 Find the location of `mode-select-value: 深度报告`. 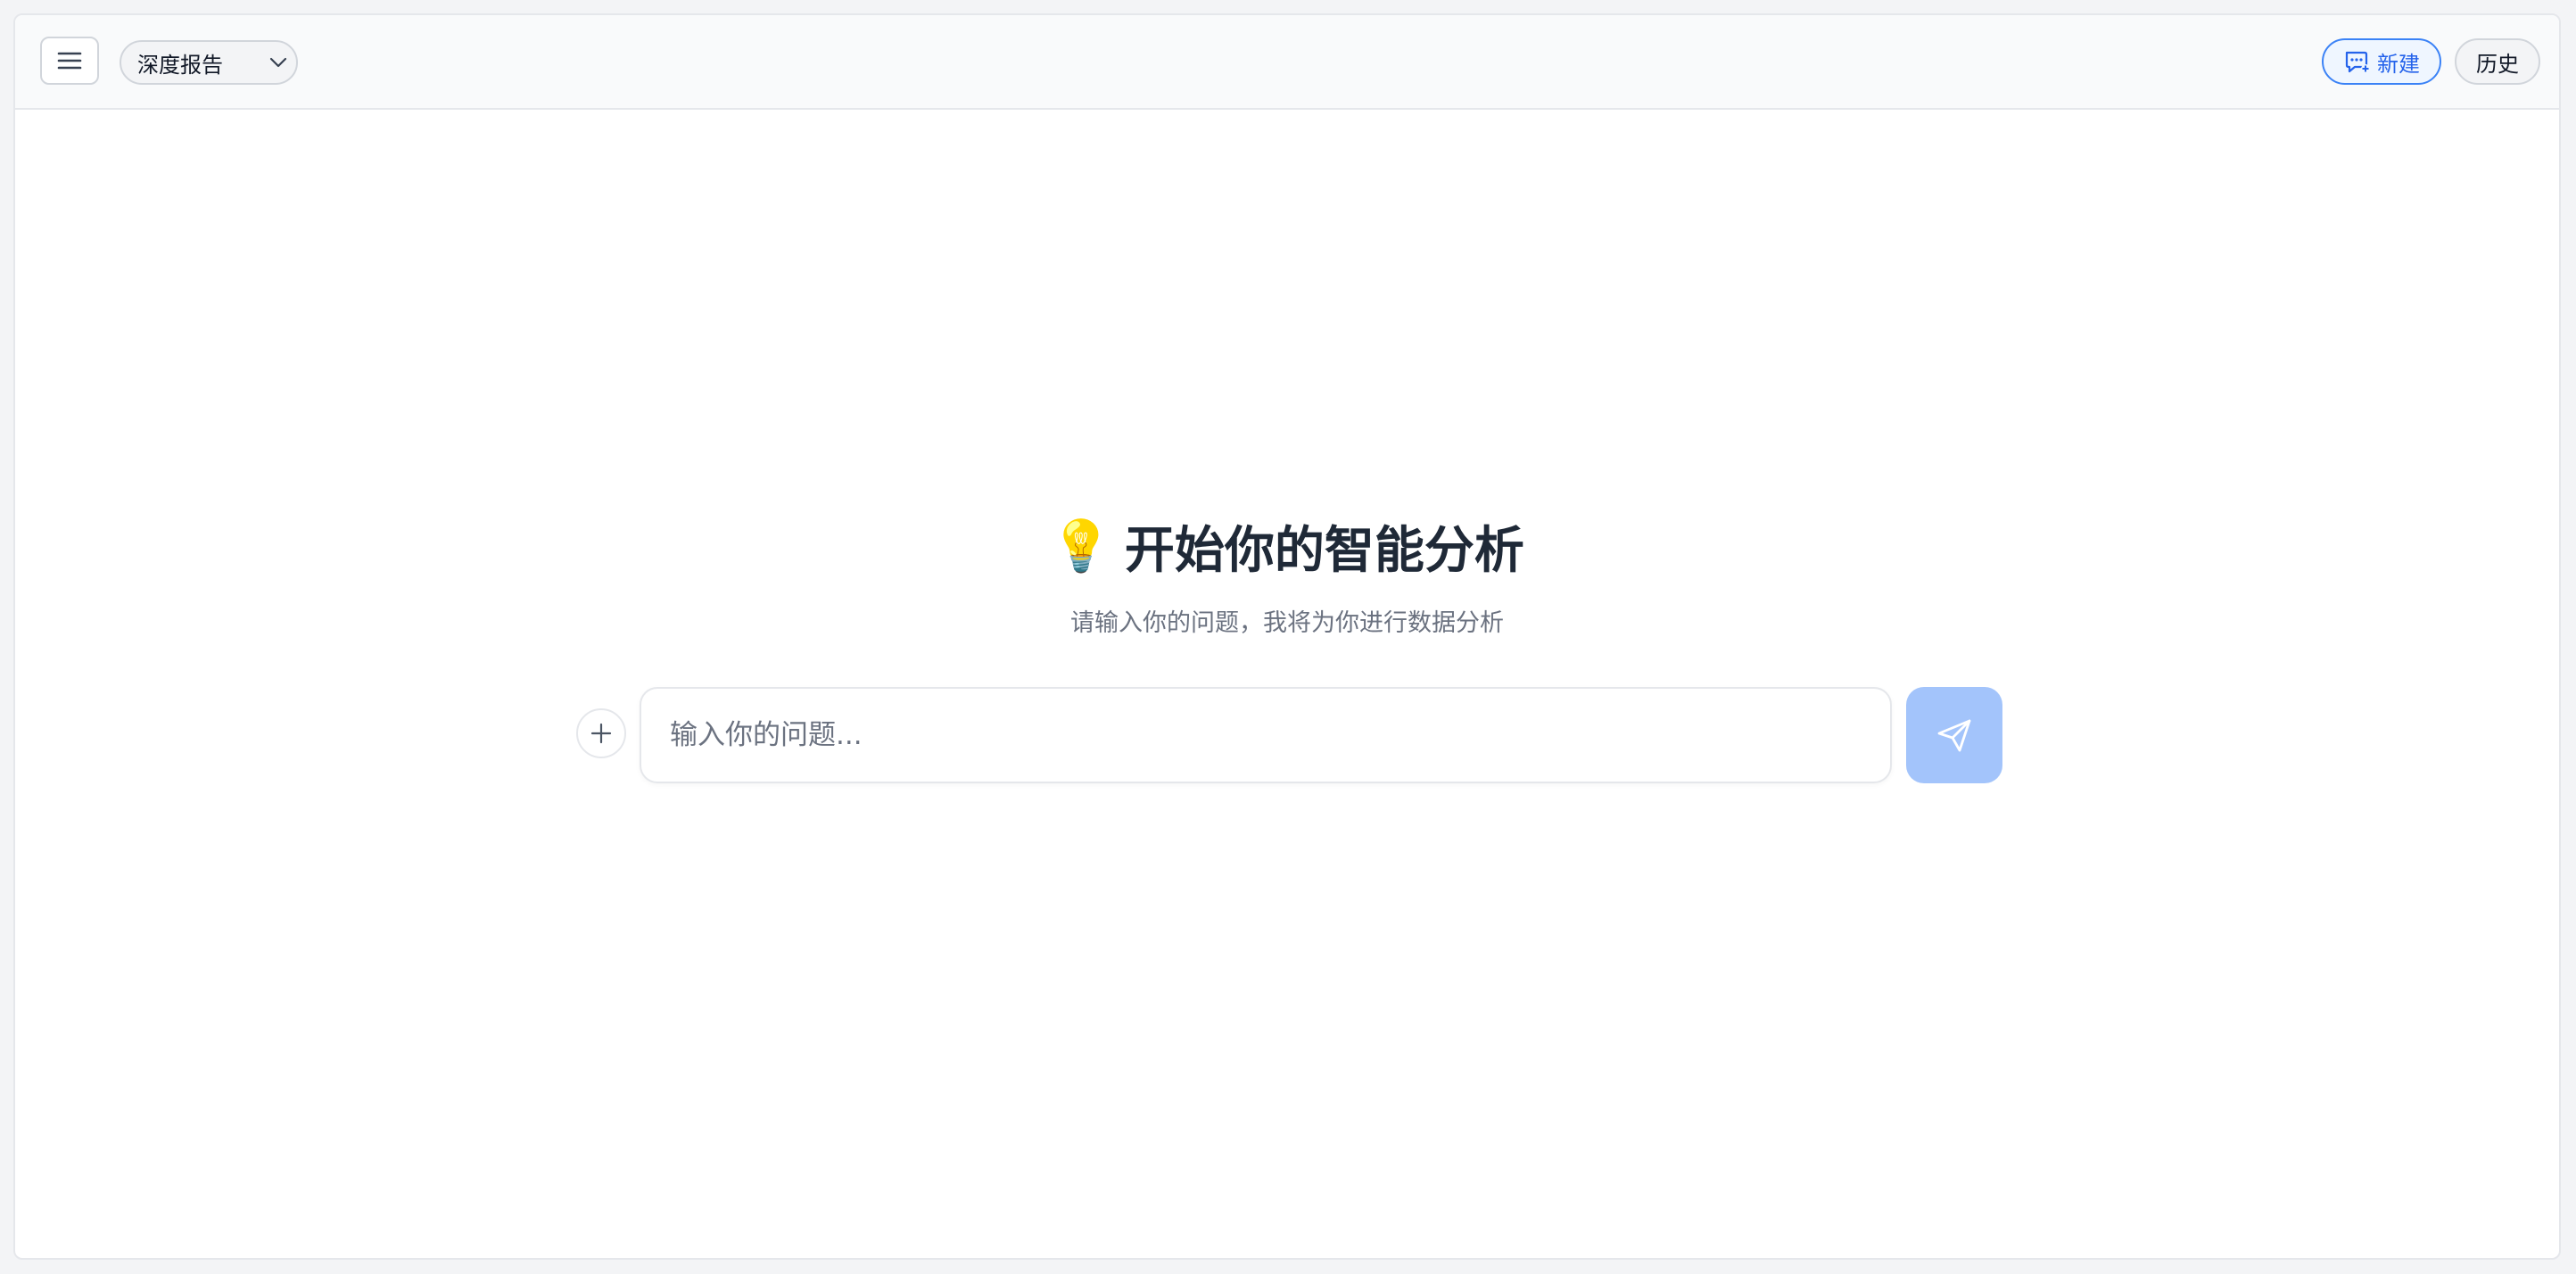

mode-select-value: 深度报告 is located at coordinates (180, 65).